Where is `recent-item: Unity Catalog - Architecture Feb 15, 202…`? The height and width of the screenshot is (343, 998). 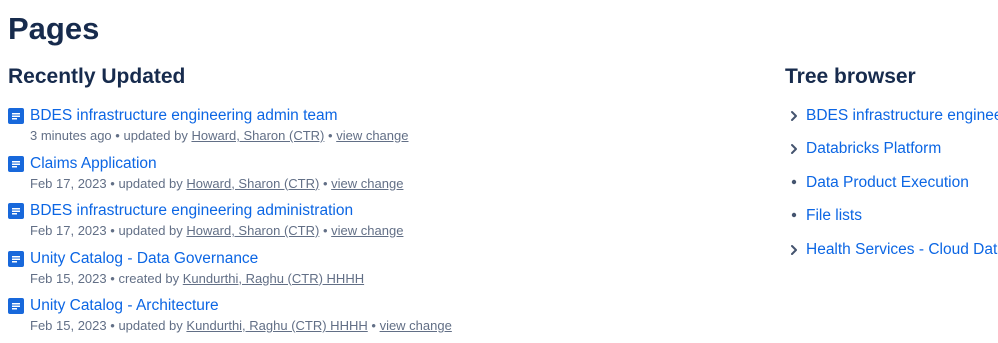 recent-item: Unity Catalog - Architecture Feb 15, 202… is located at coordinates (378, 319).